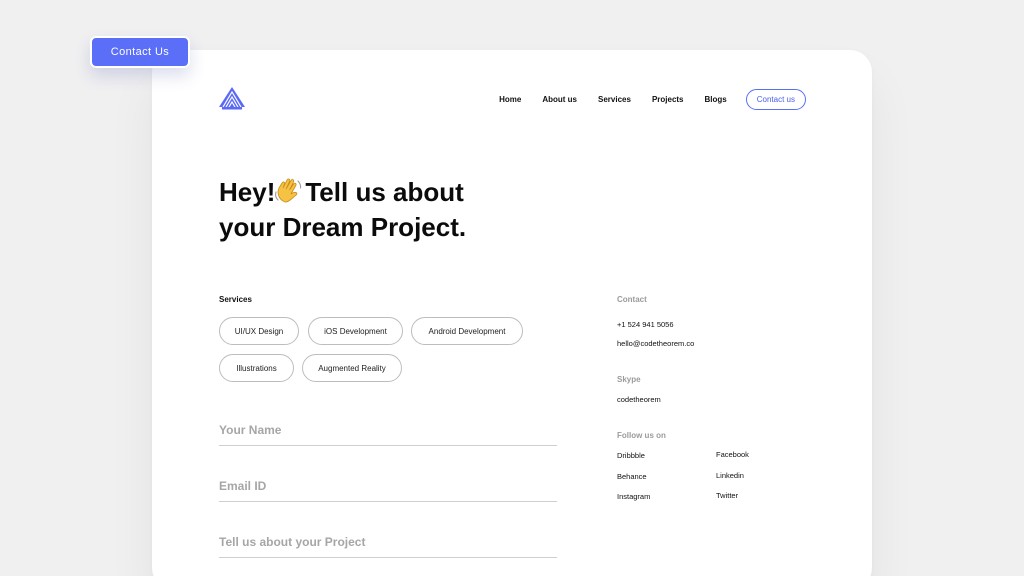 The width and height of the screenshot is (1024, 576). Describe the element at coordinates (639, 399) in the screenshot. I see `skype-handle: codetheorem` at that location.